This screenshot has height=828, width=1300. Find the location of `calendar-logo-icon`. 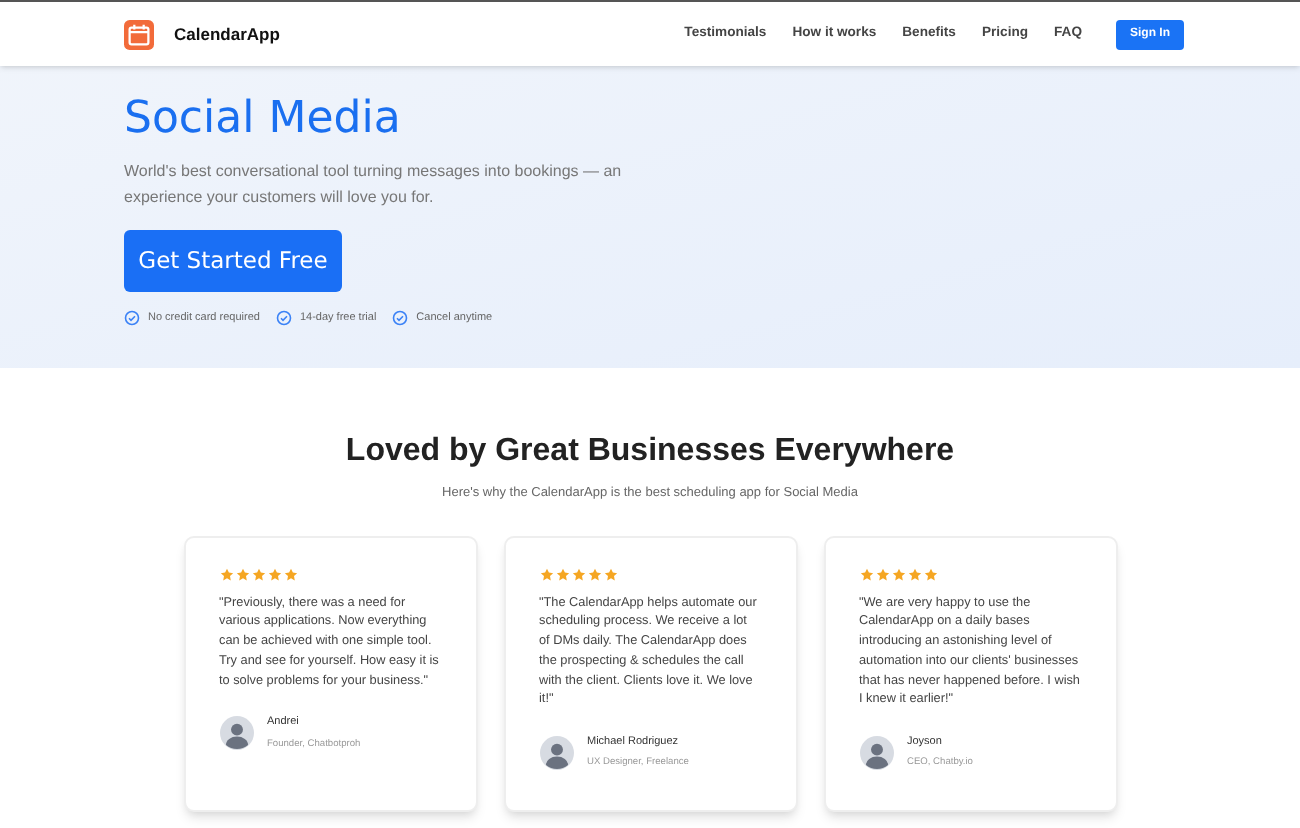

calendar-logo-icon is located at coordinates (139, 34).